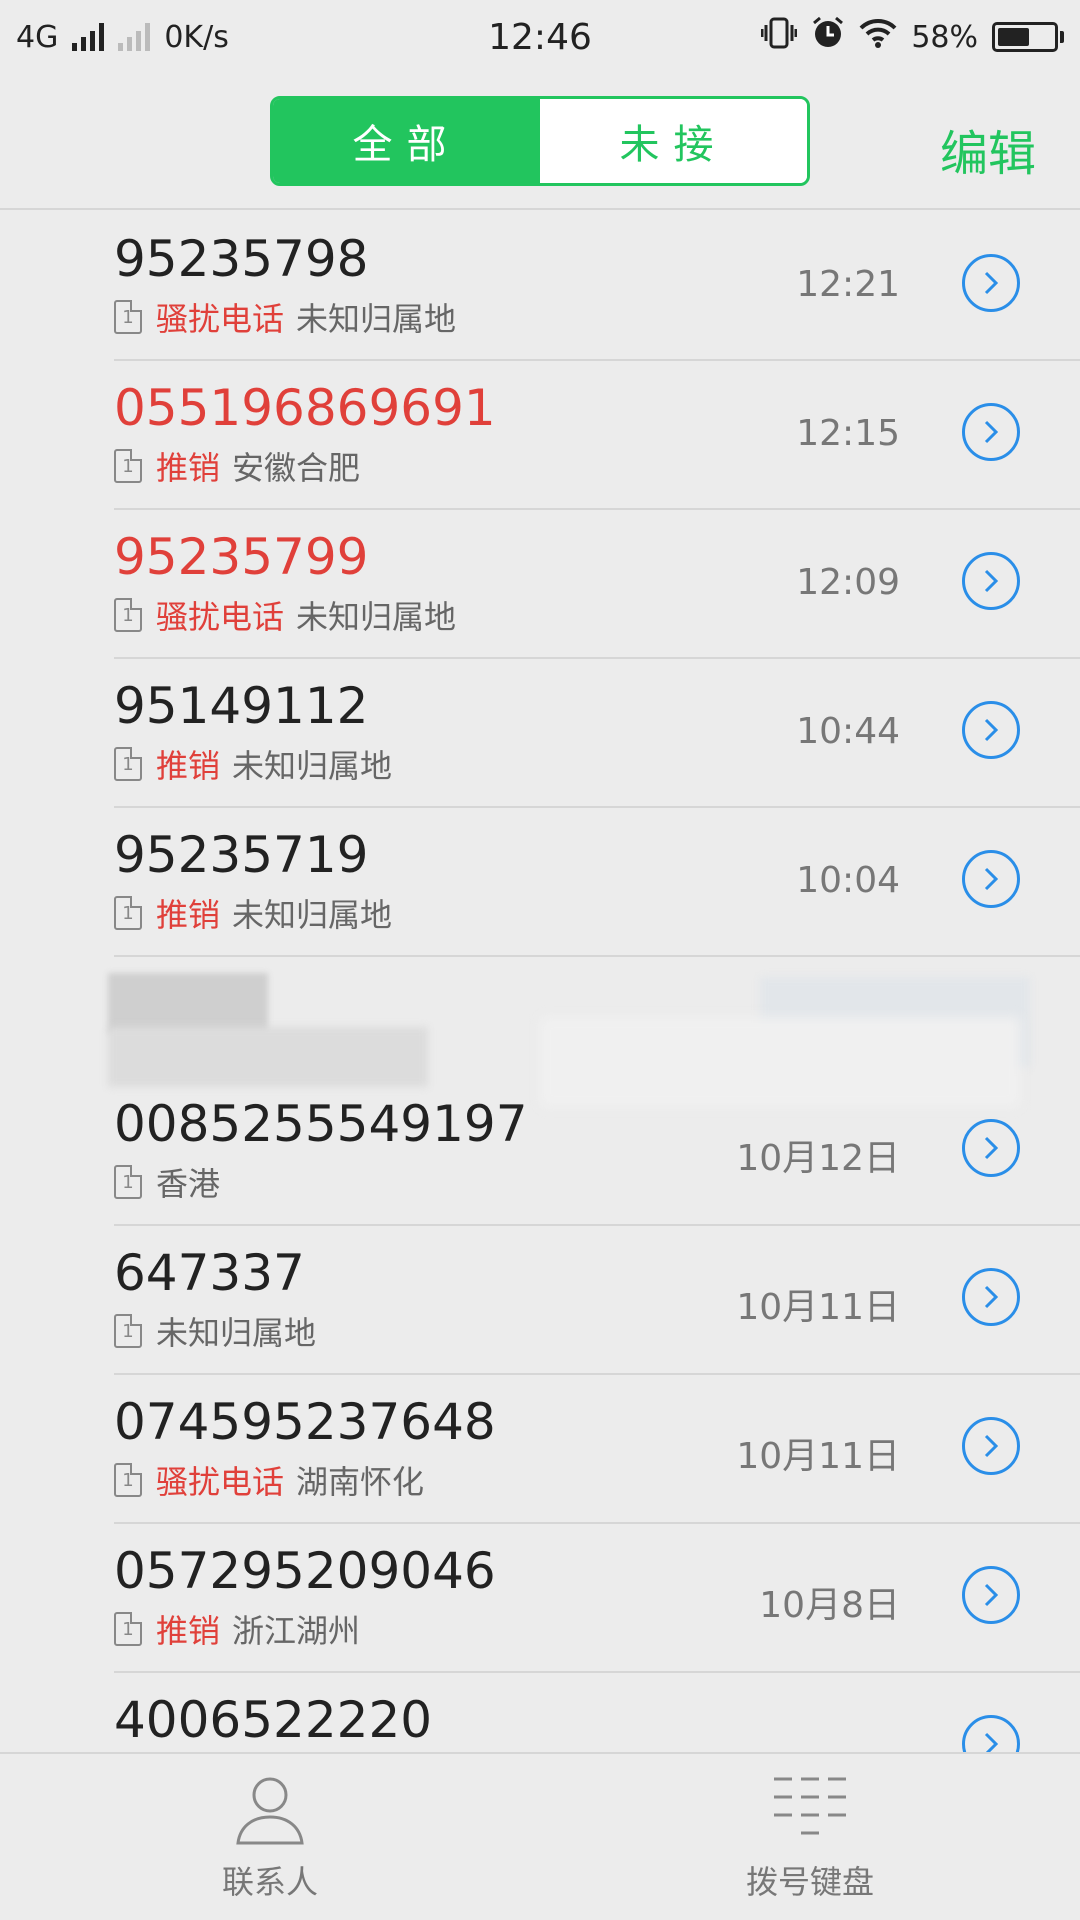 Image resolution: width=1080 pixels, height=1920 pixels. Describe the element at coordinates (270, 1811) in the screenshot. I see `contacts-icon` at that location.